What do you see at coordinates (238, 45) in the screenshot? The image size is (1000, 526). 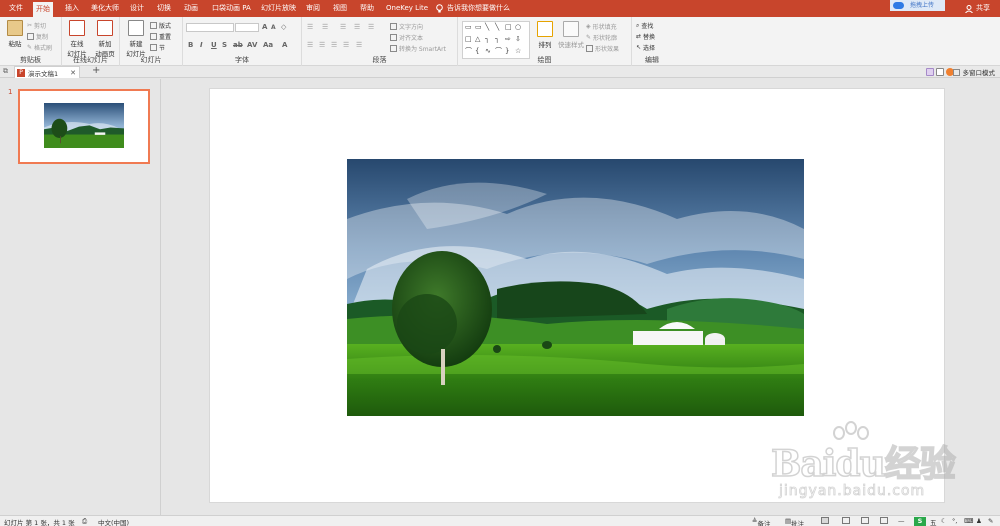 I see `strikethrough-button: ab` at bounding box center [238, 45].